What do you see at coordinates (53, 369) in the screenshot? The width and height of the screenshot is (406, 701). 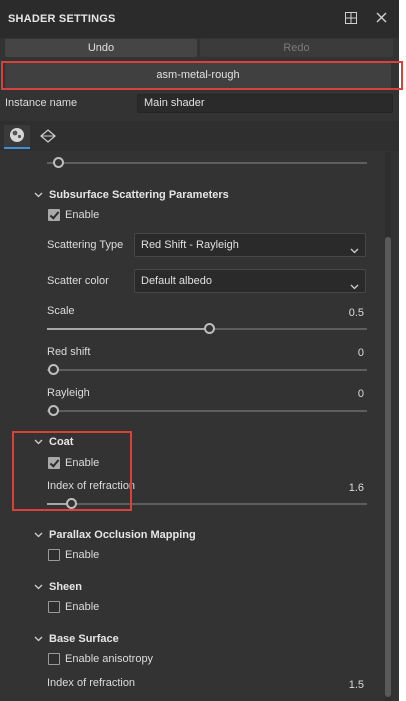 I see `red-shift-slider-knob` at bounding box center [53, 369].